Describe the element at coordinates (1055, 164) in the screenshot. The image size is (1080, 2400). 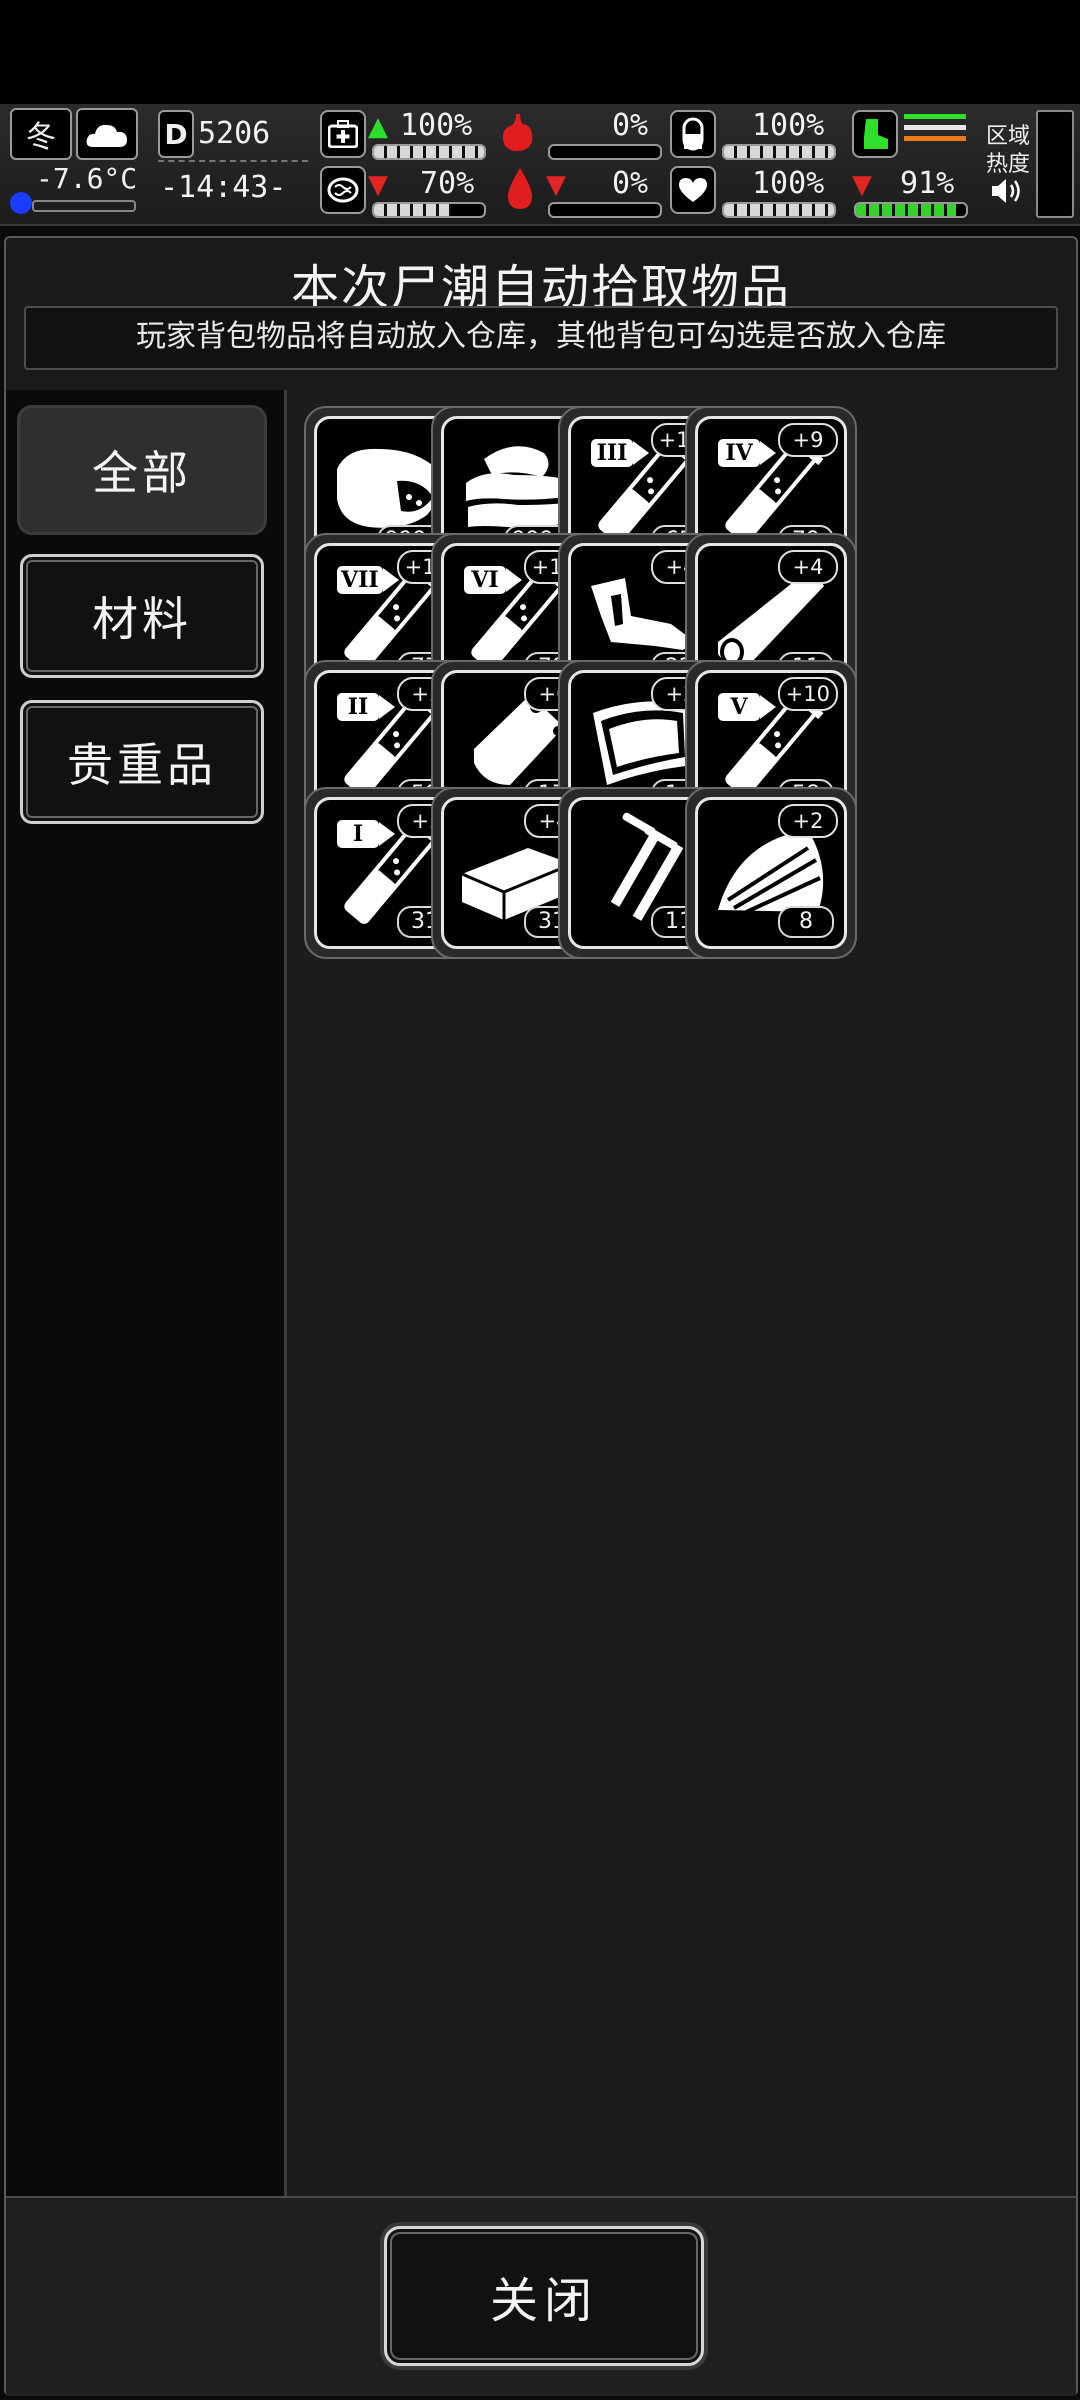
I see `region-heat-meter` at that location.